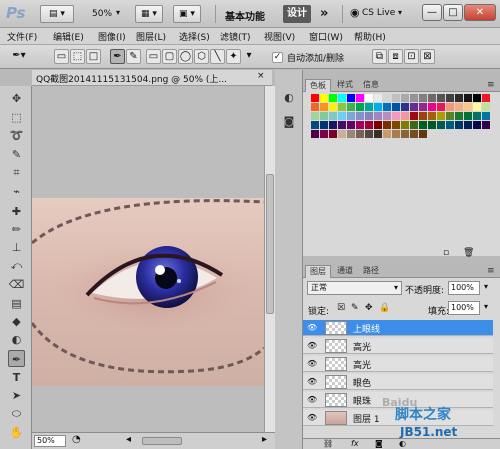 The image size is (500, 449). I want to click on layer-row: 👁 上眼线, so click(398, 328).